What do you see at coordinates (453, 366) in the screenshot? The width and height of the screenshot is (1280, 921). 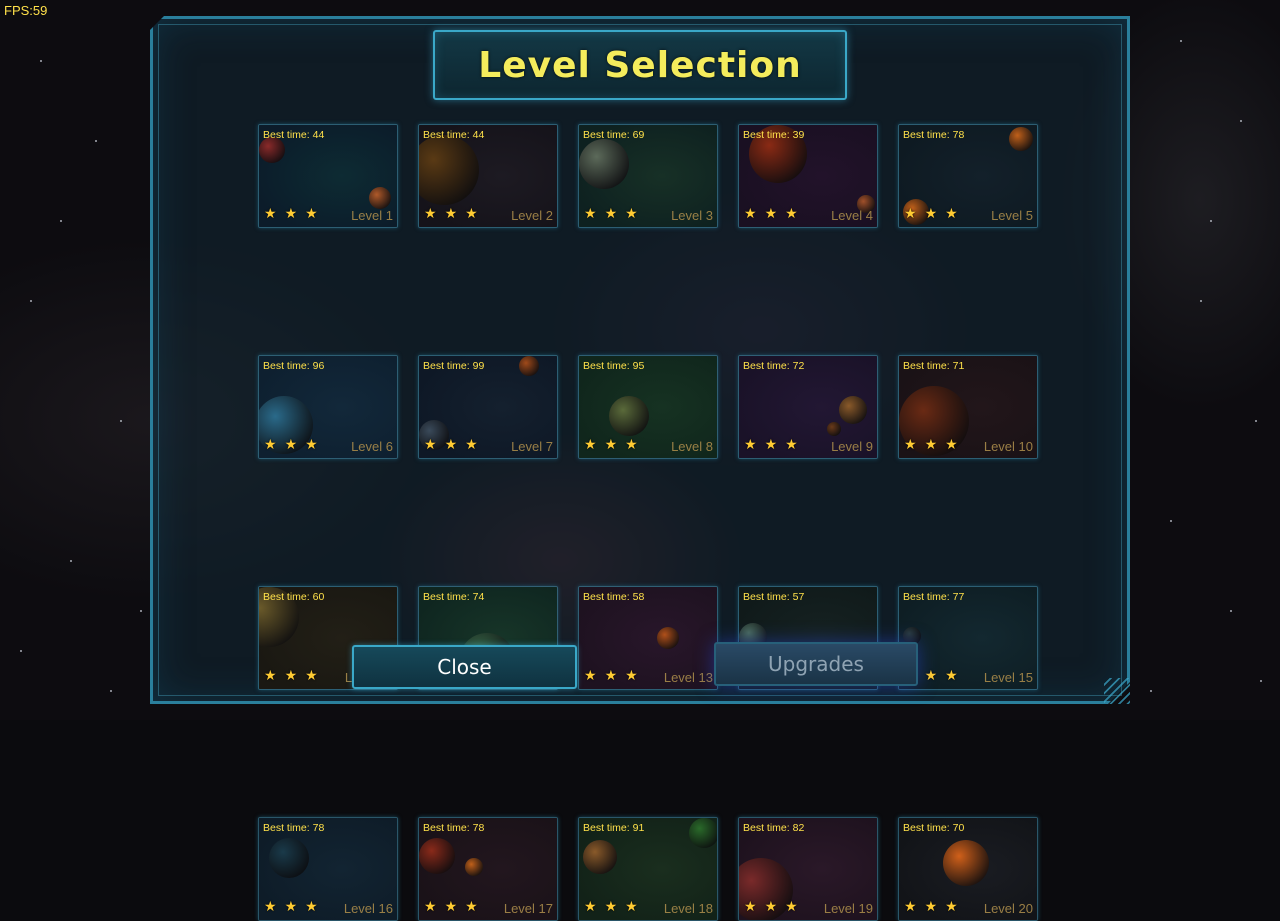 I see `best-time-label: Best time: 99` at bounding box center [453, 366].